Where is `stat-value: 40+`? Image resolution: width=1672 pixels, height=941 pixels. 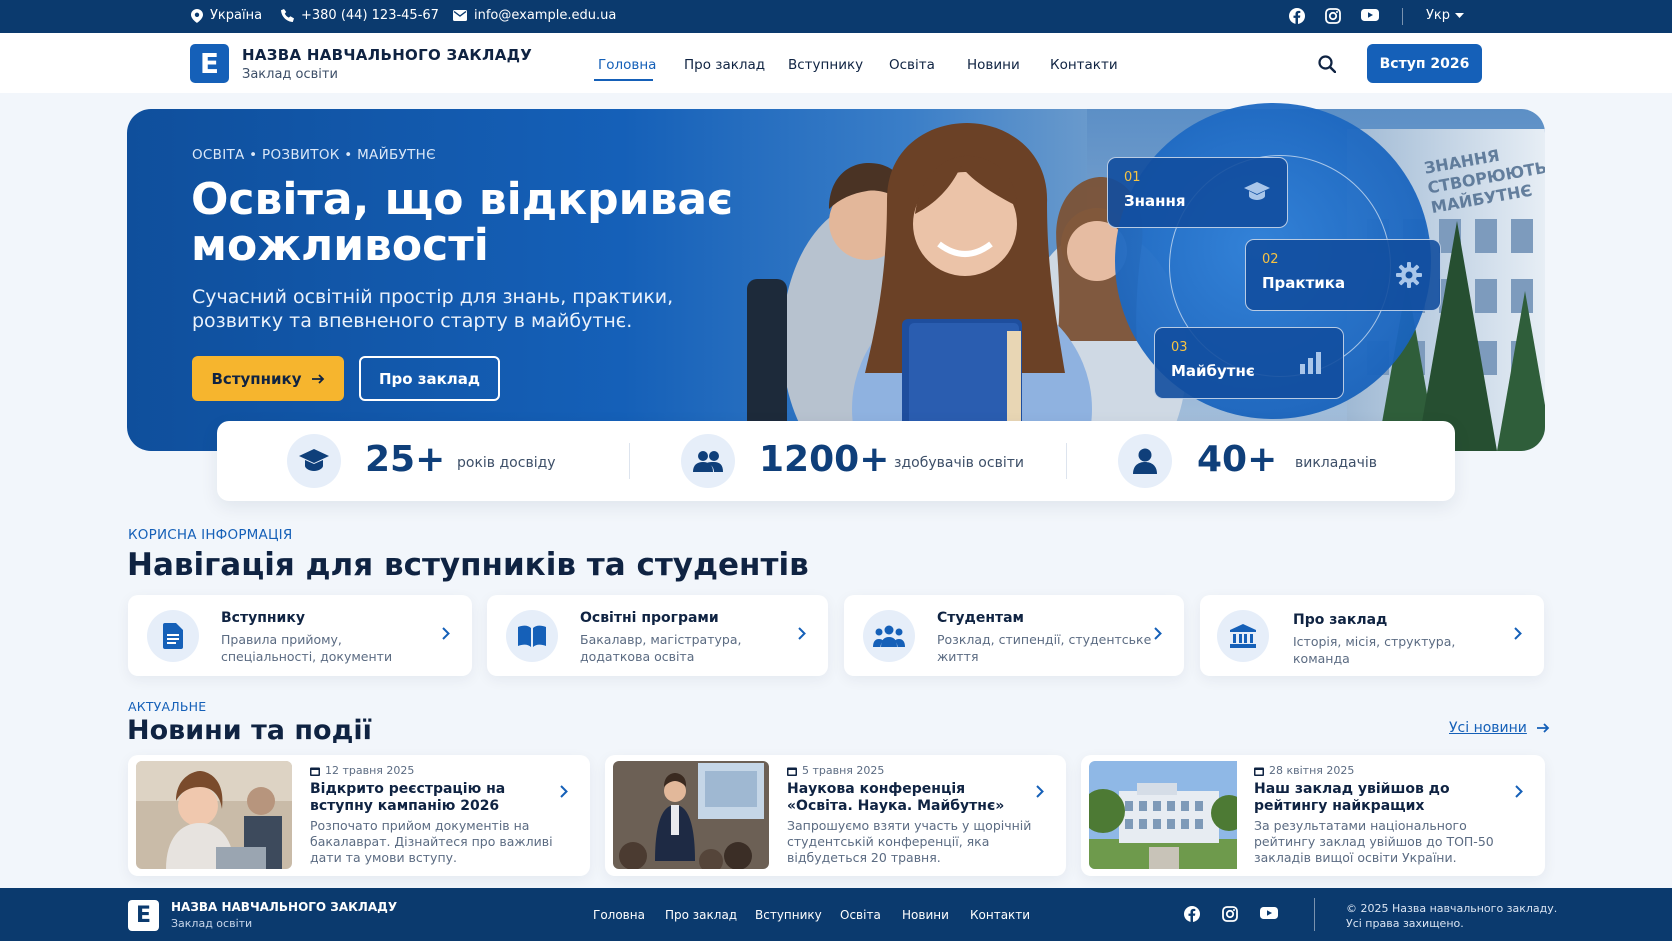 stat-value: 40+ is located at coordinates (1237, 459).